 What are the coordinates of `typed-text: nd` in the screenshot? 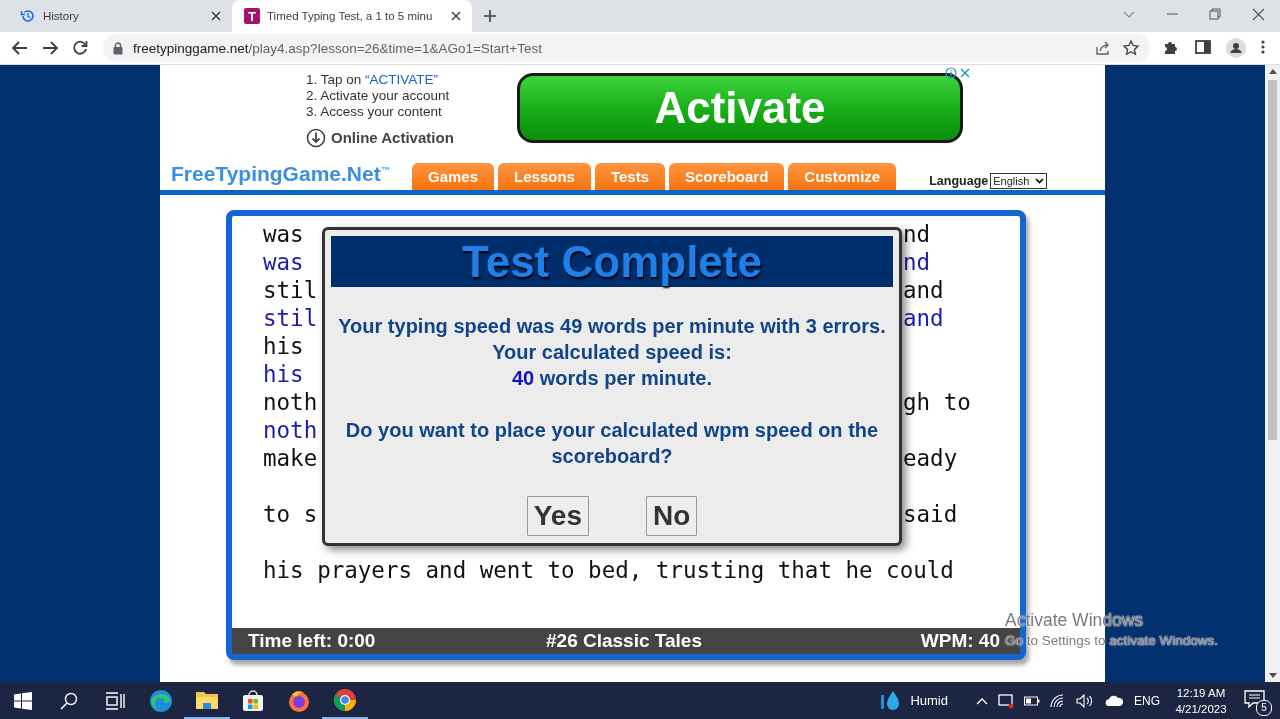 It's located at (917, 262).